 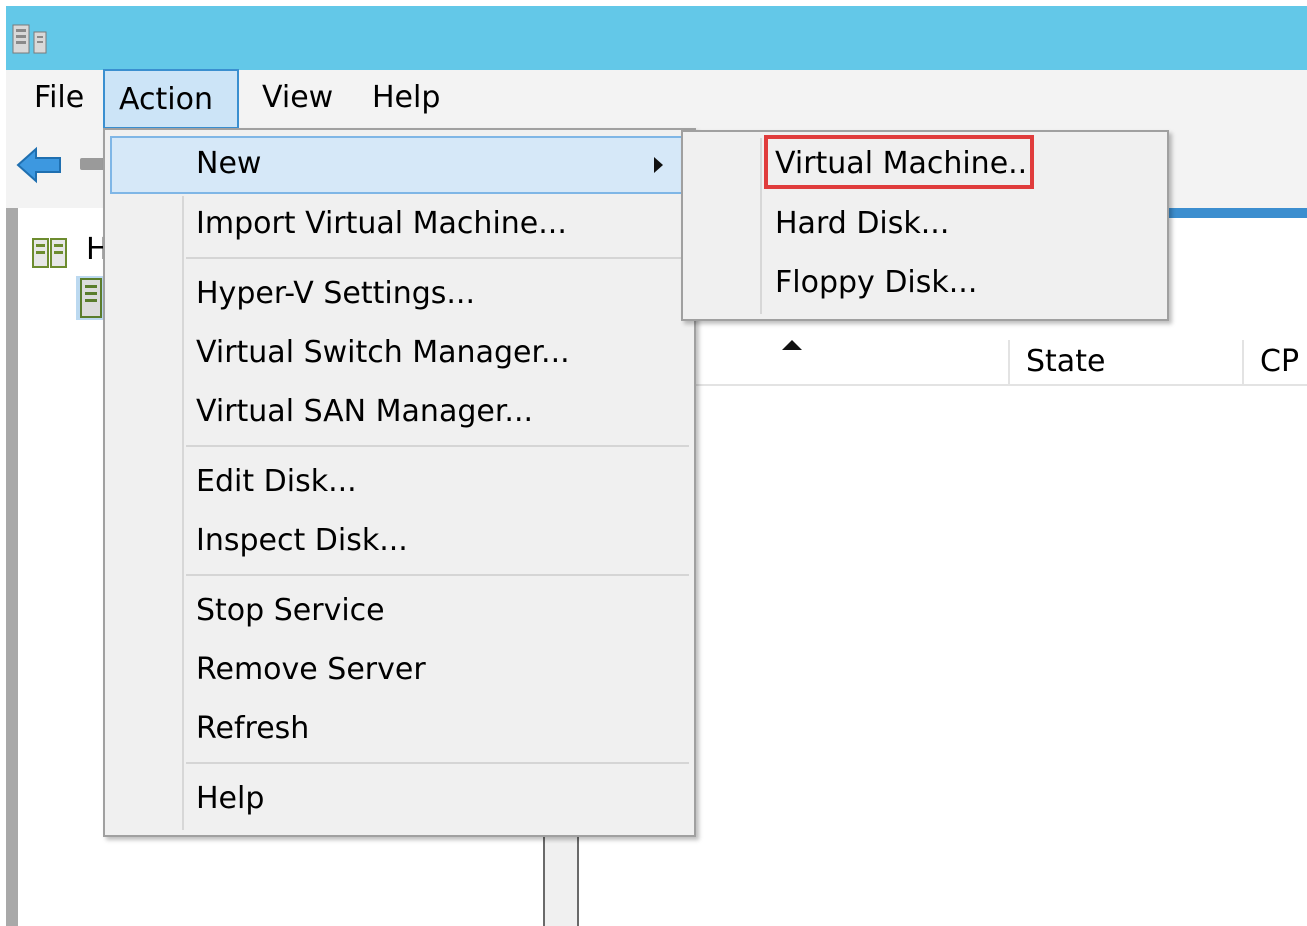 I want to click on server-icon, so click(x=91, y=298).